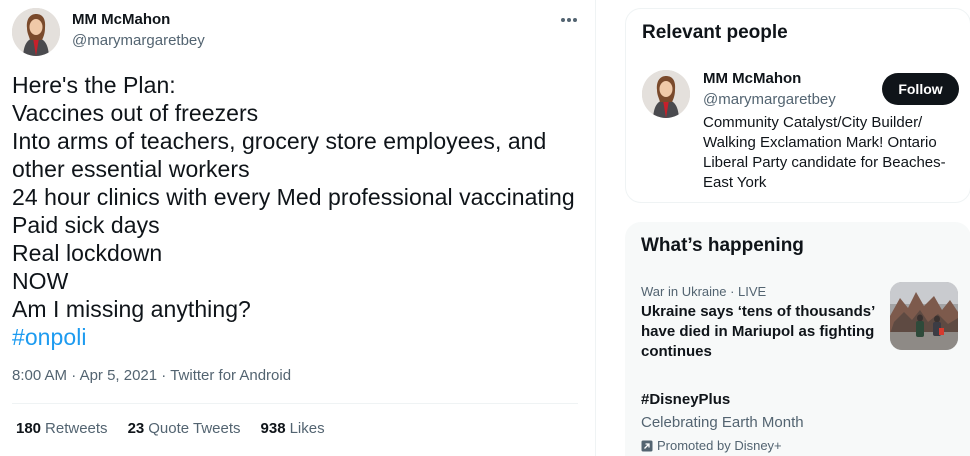 The width and height of the screenshot is (970, 456). Describe the element at coordinates (297, 32) in the screenshot. I see `tweet-author: MM McMahon @marymargaretbey` at that location.